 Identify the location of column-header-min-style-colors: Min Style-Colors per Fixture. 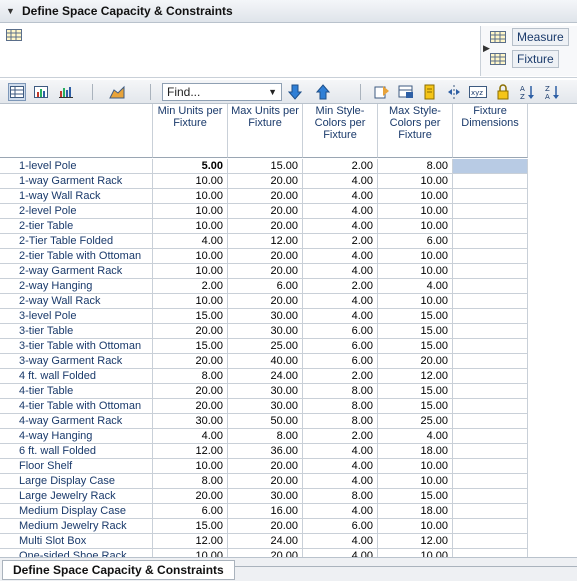
(340, 131).